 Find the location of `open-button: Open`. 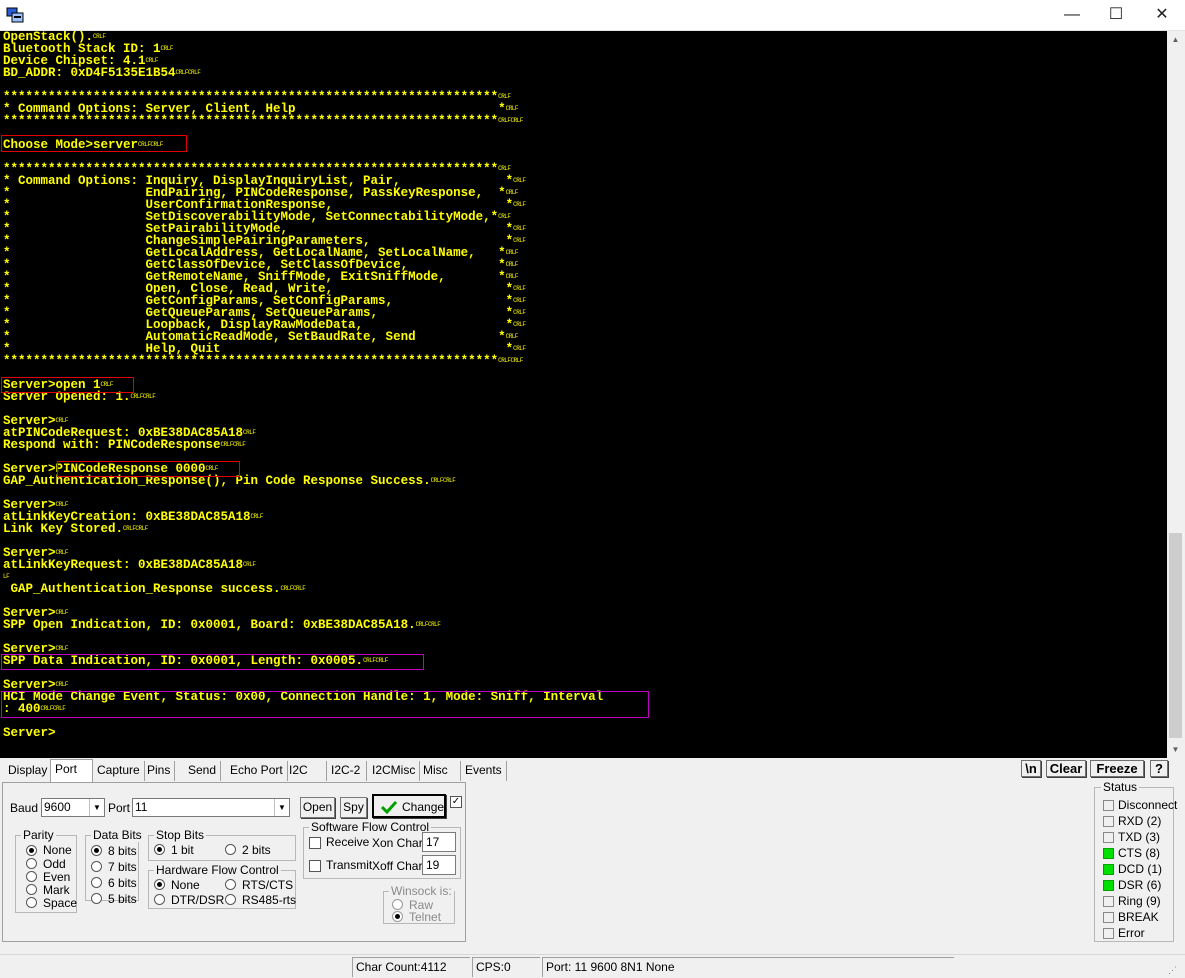

open-button: Open is located at coordinates (317, 807).